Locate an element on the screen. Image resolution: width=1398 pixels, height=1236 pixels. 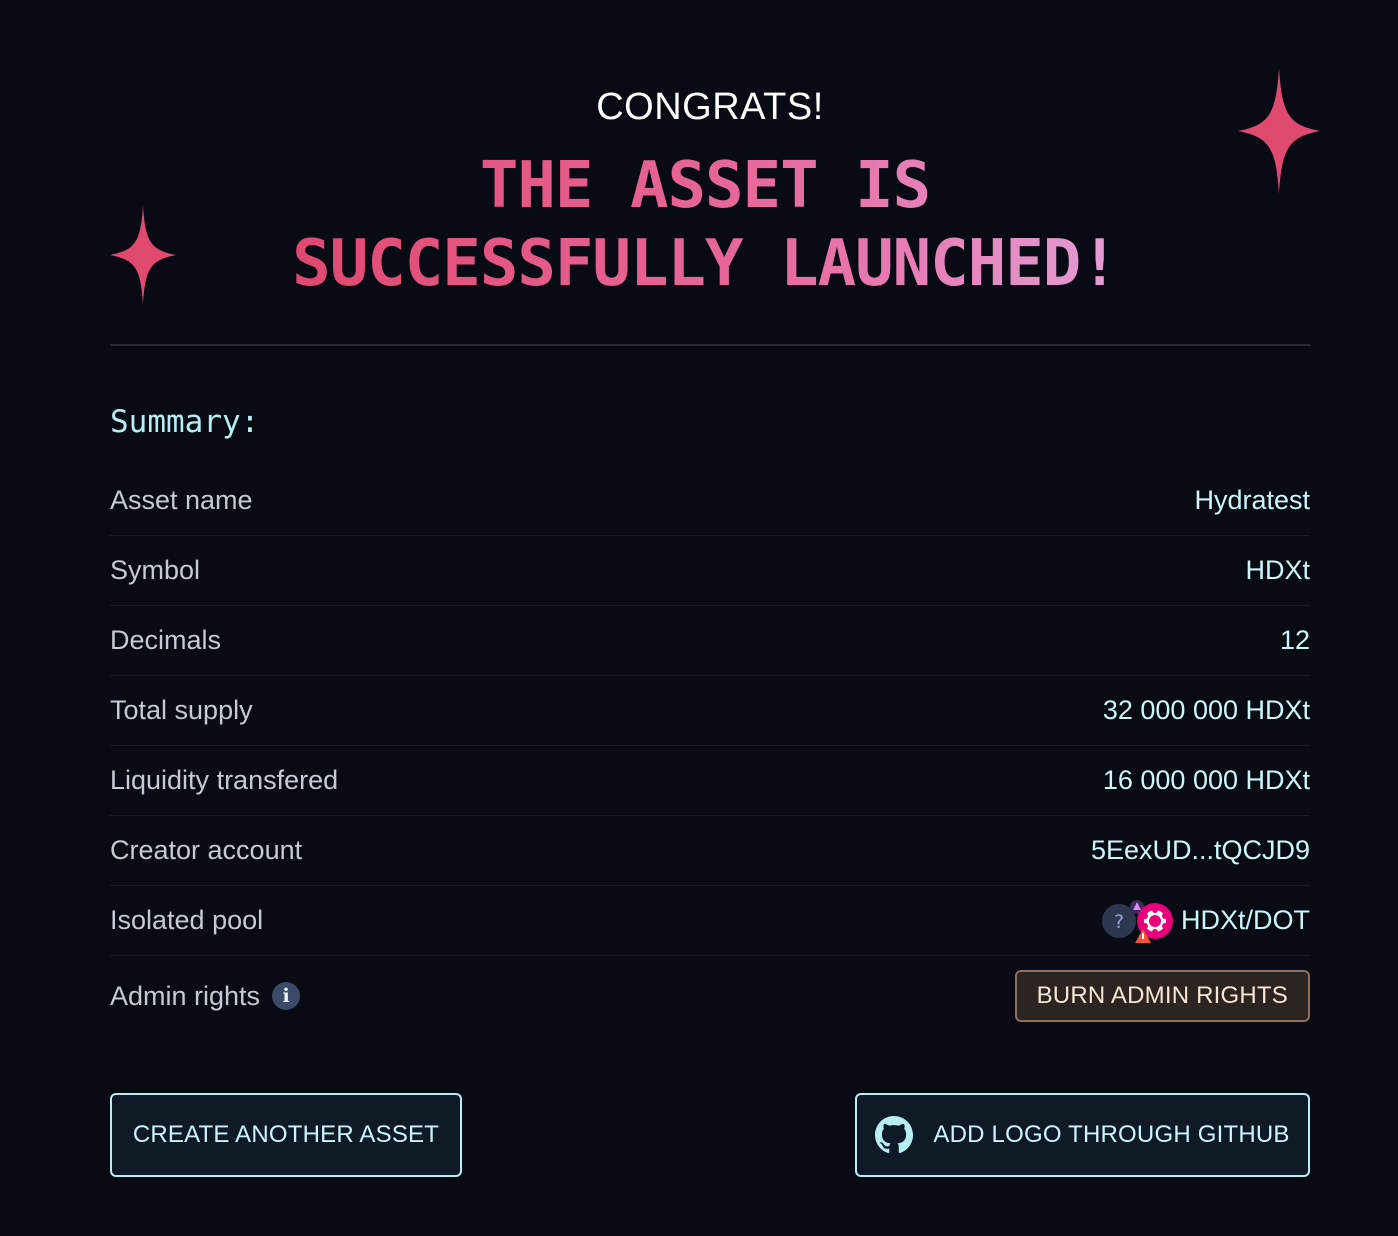
summary-row-liquidity: Liquidity transfered 16 000 000 HDXt is located at coordinates (710, 781).